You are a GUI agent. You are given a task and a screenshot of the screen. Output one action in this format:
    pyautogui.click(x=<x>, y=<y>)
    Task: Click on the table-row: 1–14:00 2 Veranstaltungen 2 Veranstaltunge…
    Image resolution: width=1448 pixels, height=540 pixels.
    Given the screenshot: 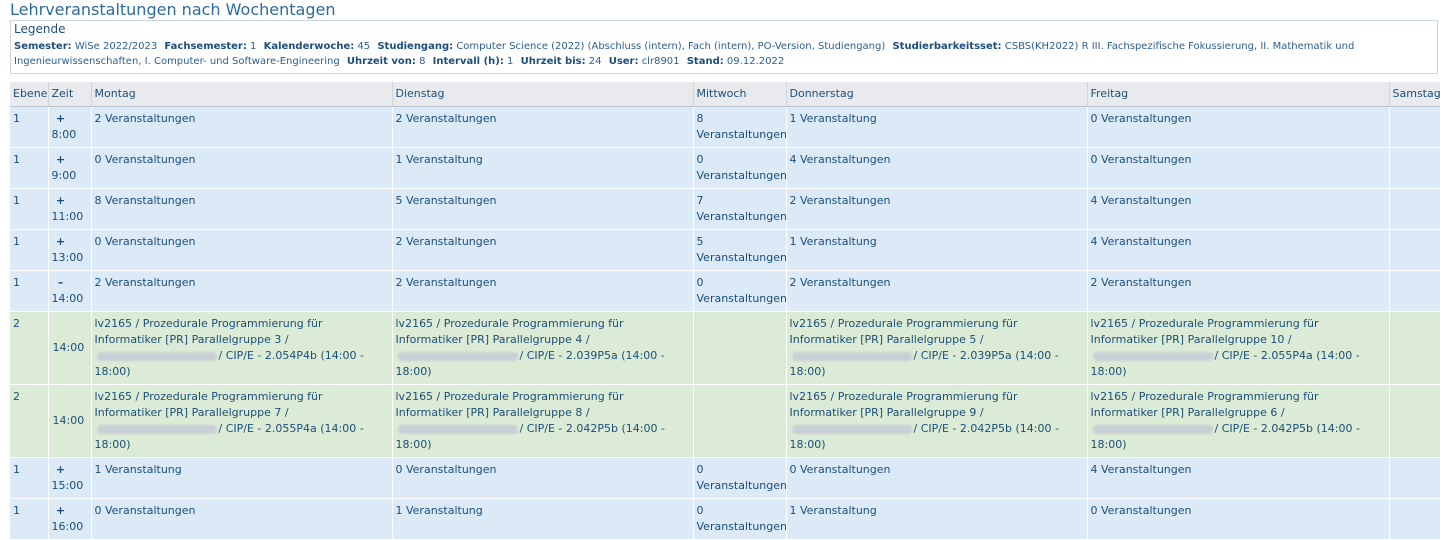 What is the action you would take?
    pyautogui.click(x=725, y=291)
    